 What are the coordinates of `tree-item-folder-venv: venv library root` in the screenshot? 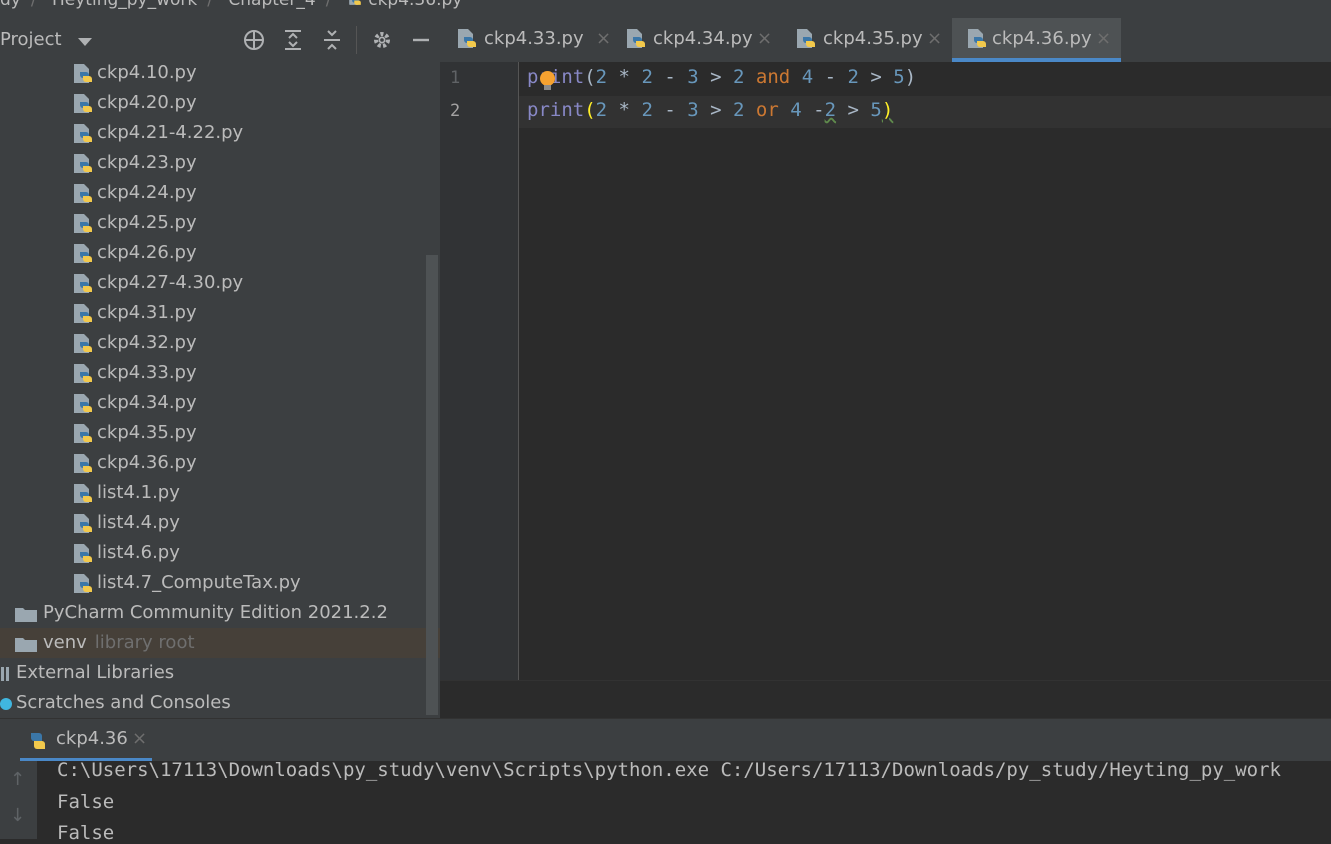 It's located at (220, 643).